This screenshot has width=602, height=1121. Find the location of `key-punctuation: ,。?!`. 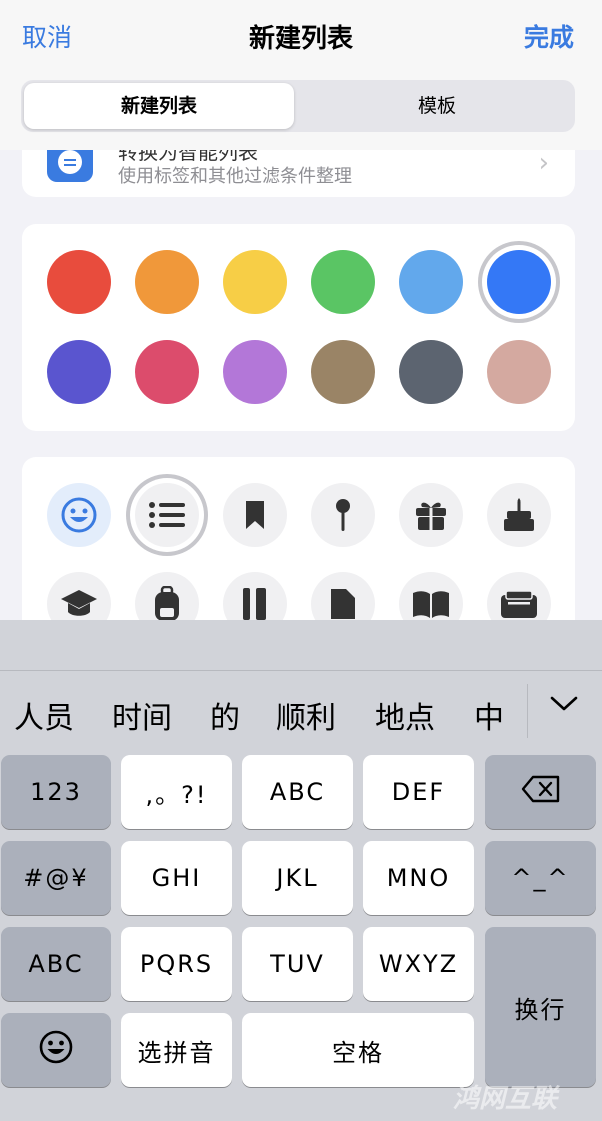

key-punctuation: ,。?! is located at coordinates (176, 792).